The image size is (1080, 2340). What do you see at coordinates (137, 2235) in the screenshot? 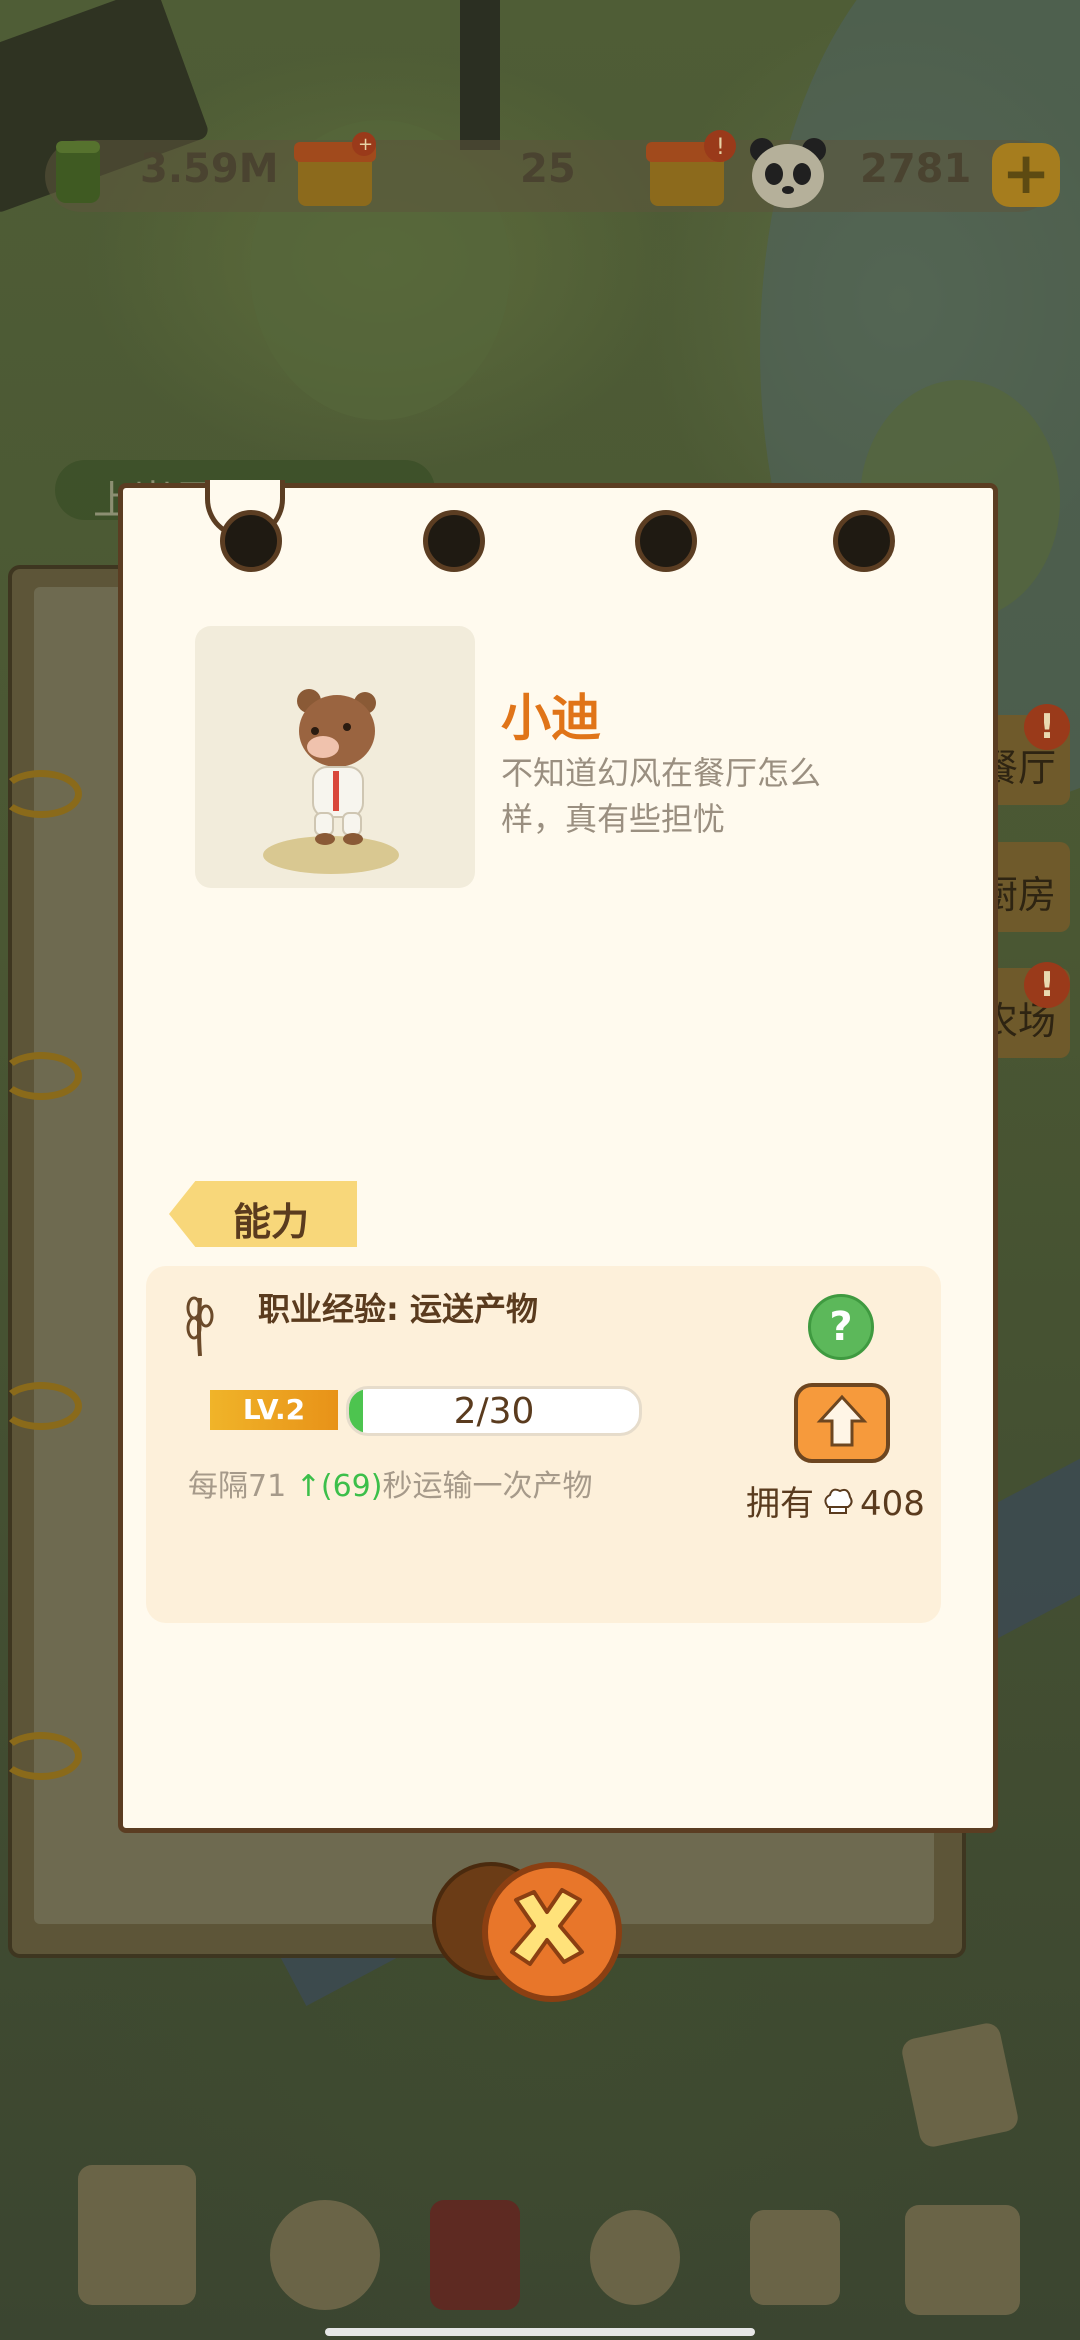
I see `dock-item-map` at bounding box center [137, 2235].